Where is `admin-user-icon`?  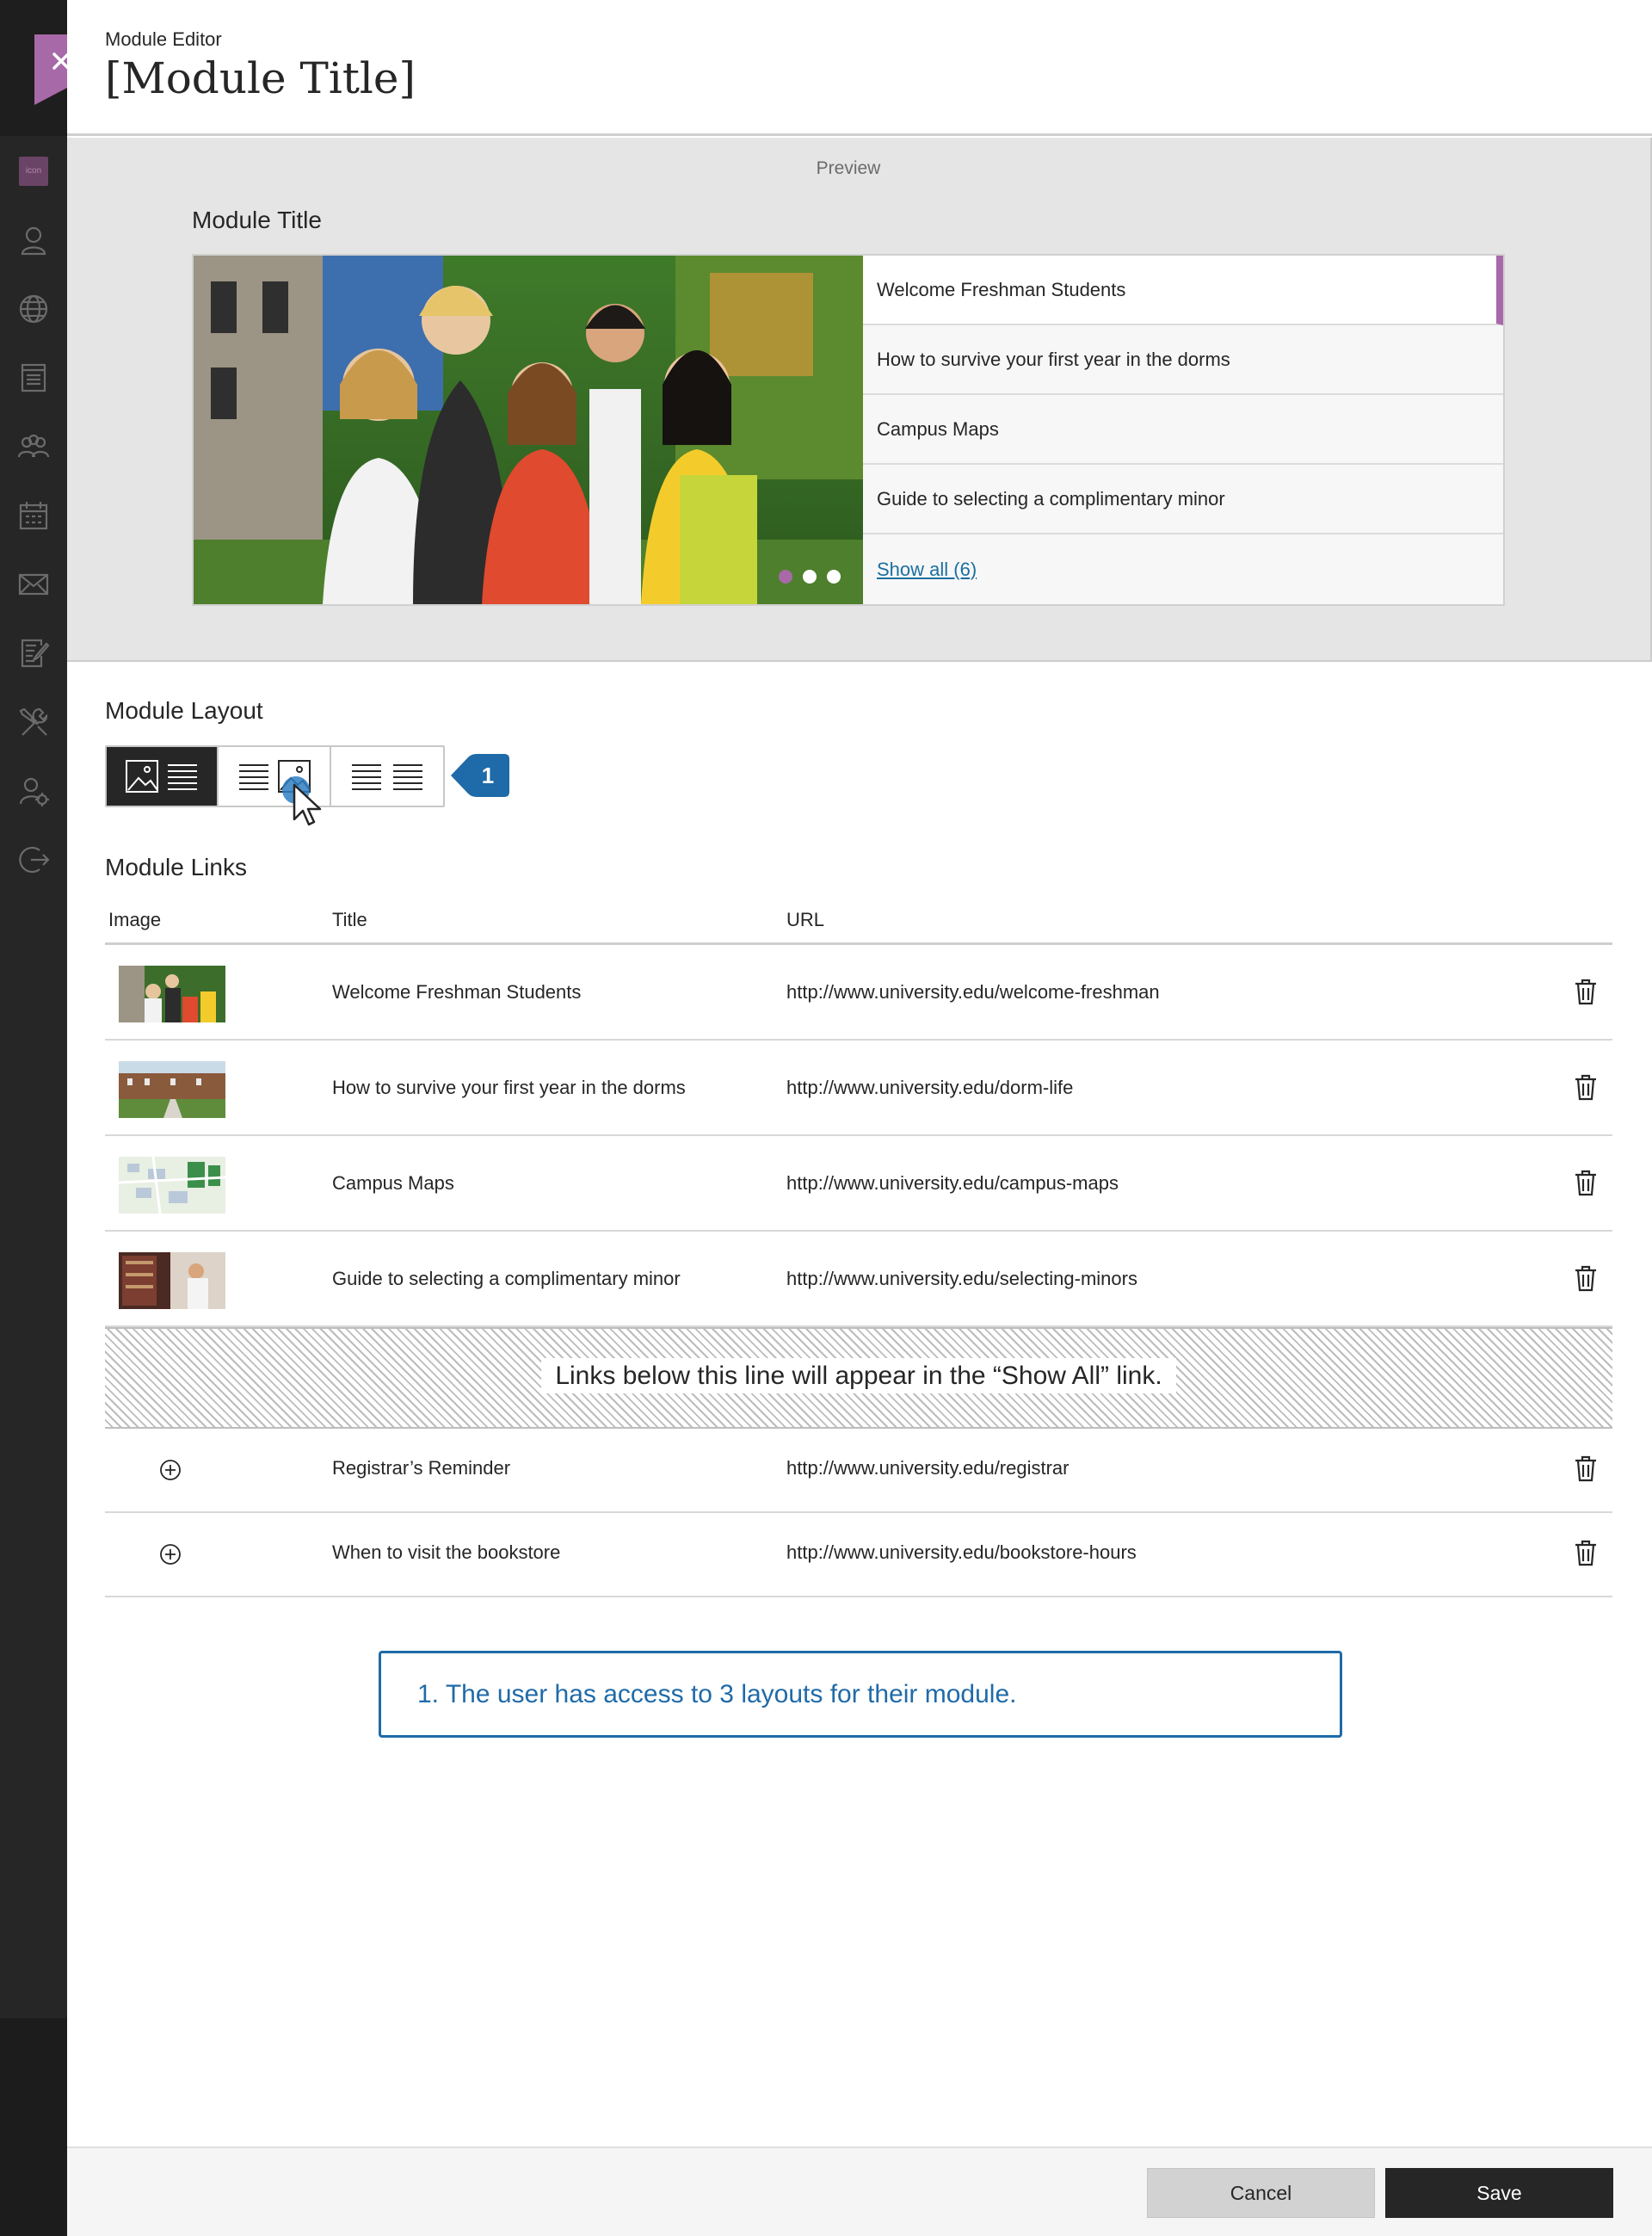
admin-user-icon is located at coordinates (33, 791).